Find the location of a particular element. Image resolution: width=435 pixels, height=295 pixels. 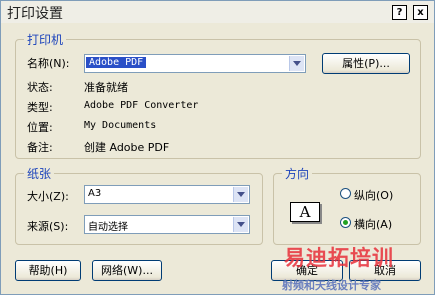

paper-size-label: 大小(Z): is located at coordinates (48, 196).